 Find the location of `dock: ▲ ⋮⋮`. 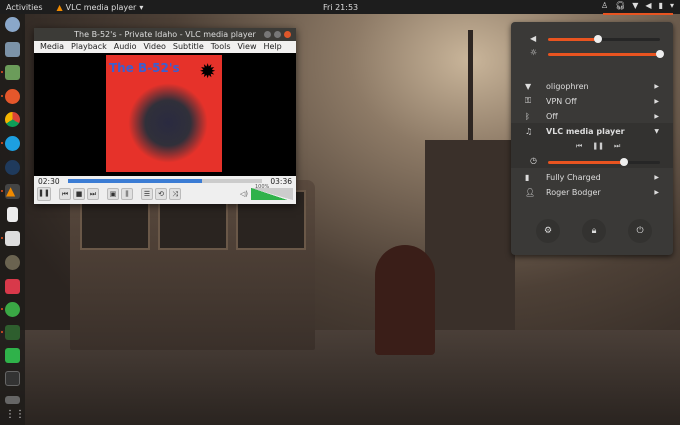

dock: ▲ ⋮⋮ is located at coordinates (12, 219).